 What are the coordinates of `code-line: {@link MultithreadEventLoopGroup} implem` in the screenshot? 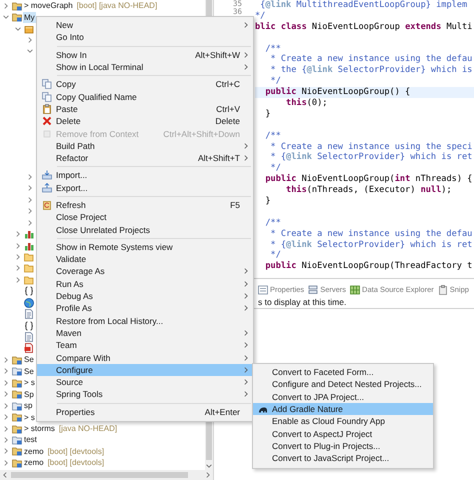 It's located at (363, 5).